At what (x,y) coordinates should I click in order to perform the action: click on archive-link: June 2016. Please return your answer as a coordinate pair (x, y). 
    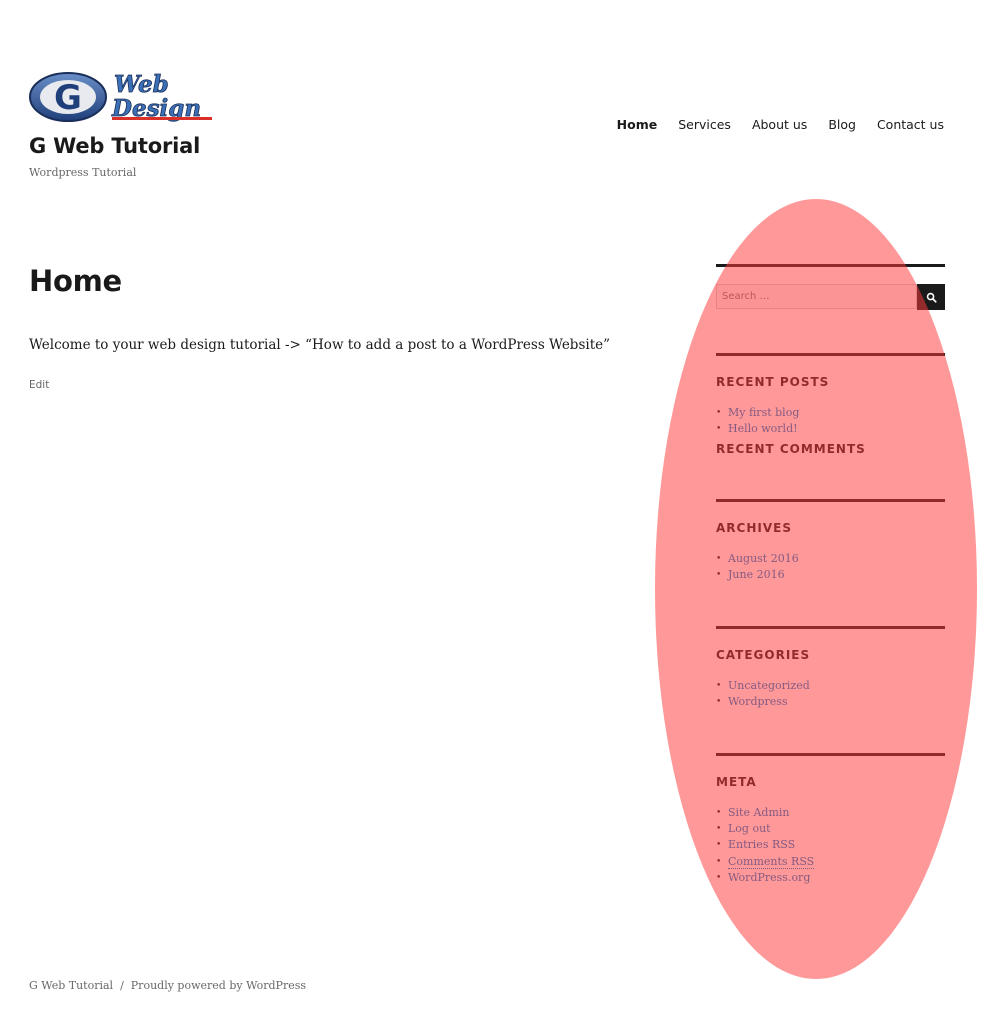
    Looking at the image, I should click on (756, 574).